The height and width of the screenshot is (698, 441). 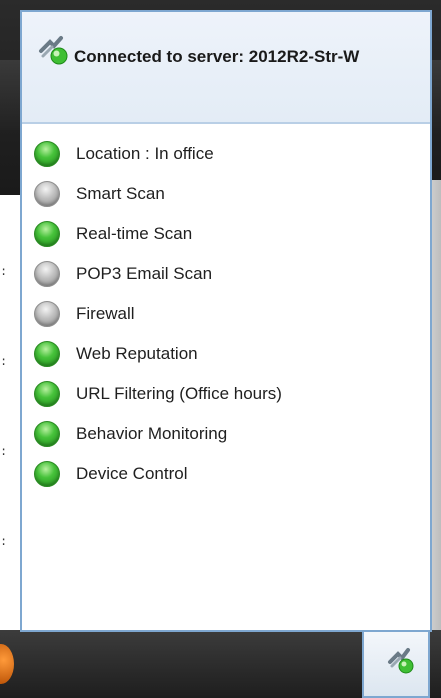 What do you see at coordinates (226, 68) in the screenshot?
I see `popup-header: Connected to server: 2012R2-Str-W` at bounding box center [226, 68].